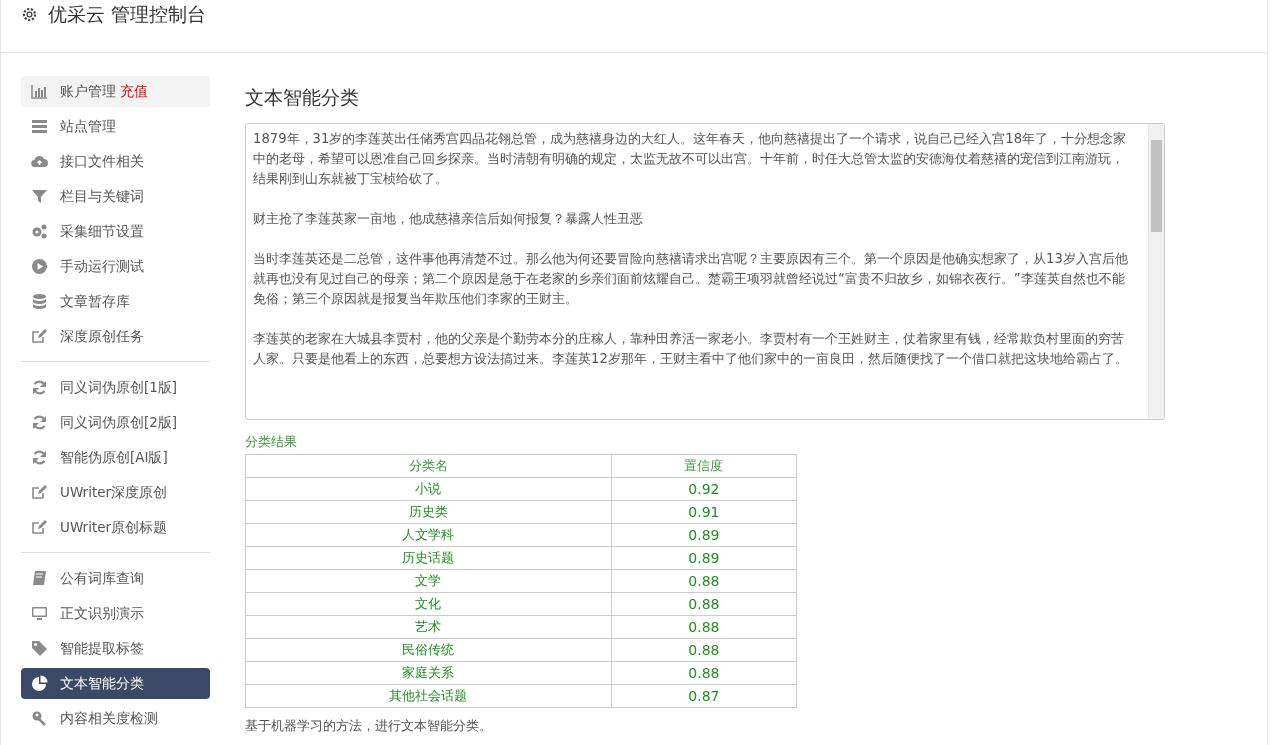  What do you see at coordinates (39, 301) in the screenshot?
I see `database-icon` at bounding box center [39, 301].